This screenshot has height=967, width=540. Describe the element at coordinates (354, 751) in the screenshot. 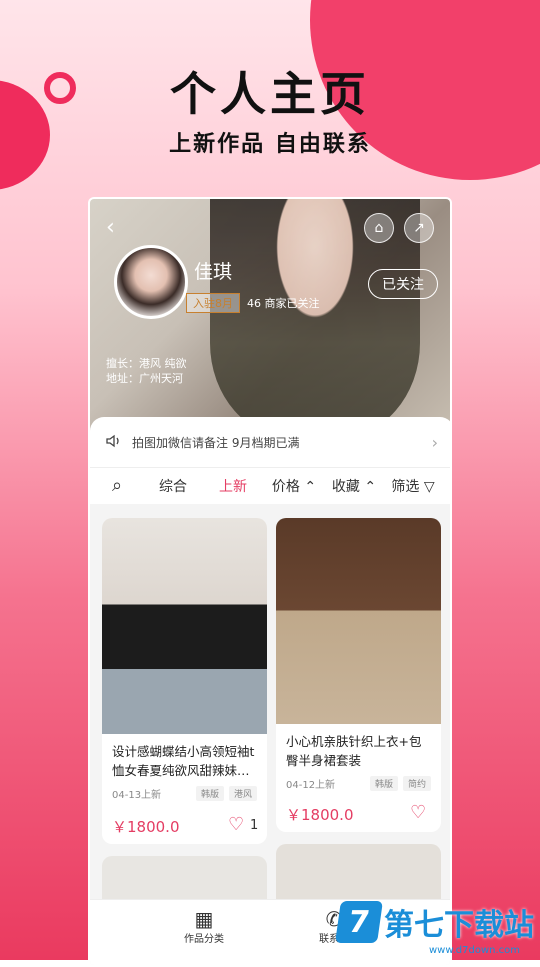

I see `product-title: 小心机亲肤针织上衣+包臀半身裙套装` at that location.